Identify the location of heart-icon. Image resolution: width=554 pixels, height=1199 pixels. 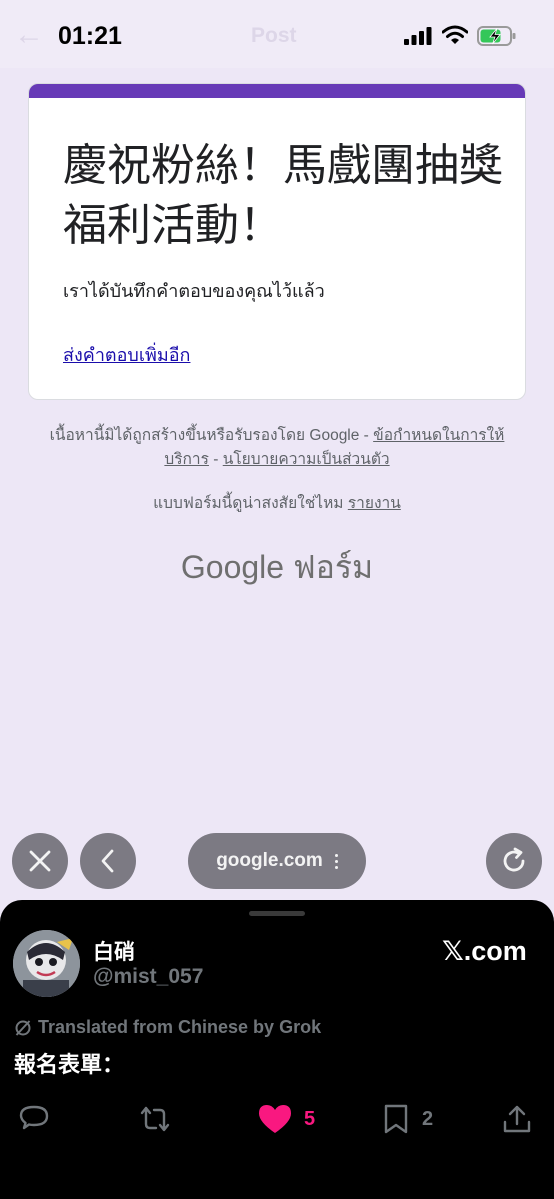
(275, 1119).